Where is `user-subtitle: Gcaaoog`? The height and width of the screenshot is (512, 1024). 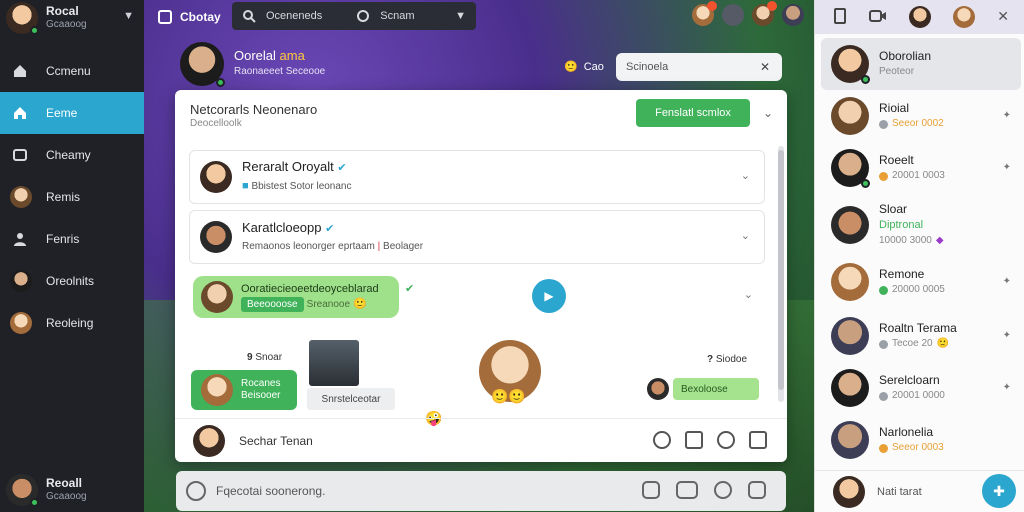
user-subtitle: Gcaaoog is located at coordinates (66, 496).